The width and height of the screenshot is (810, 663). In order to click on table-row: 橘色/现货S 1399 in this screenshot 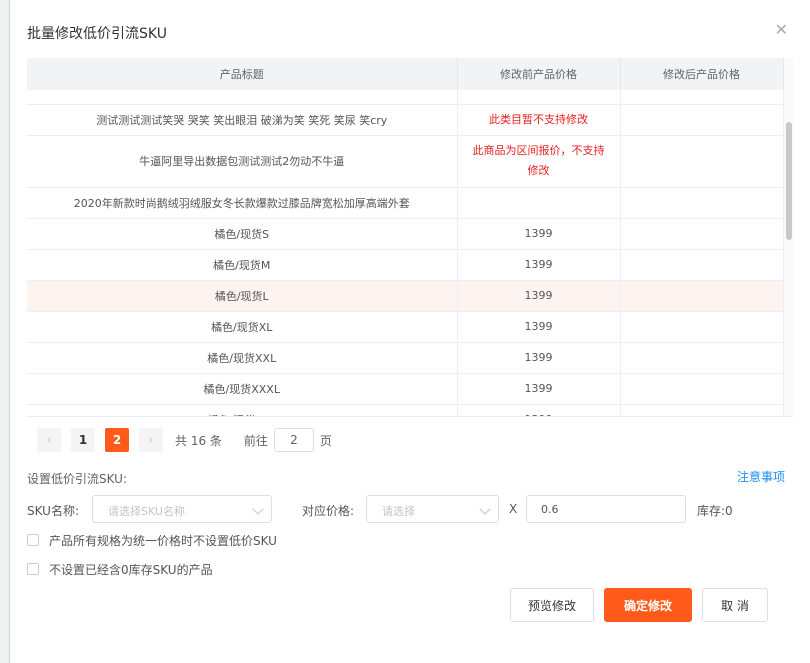, I will do `click(405, 234)`.